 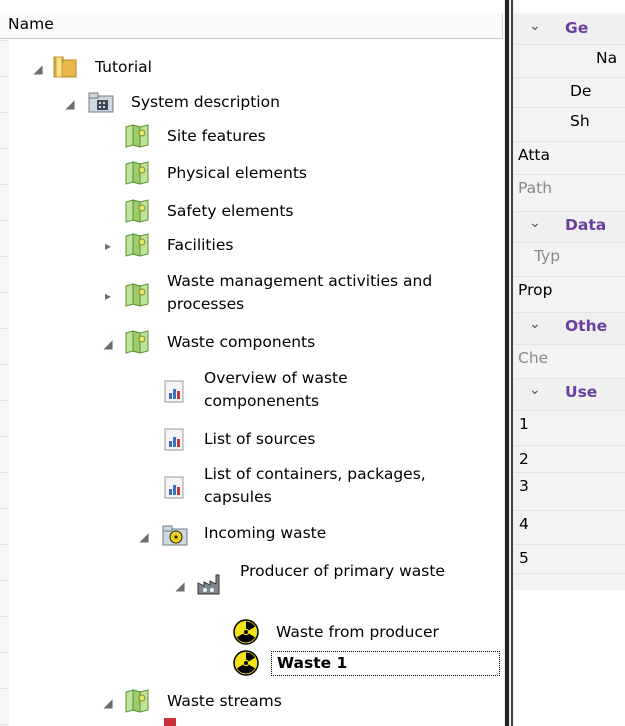 I want to click on tree-node-label: List of containers, packages, capsules, so click(x=315, y=485).